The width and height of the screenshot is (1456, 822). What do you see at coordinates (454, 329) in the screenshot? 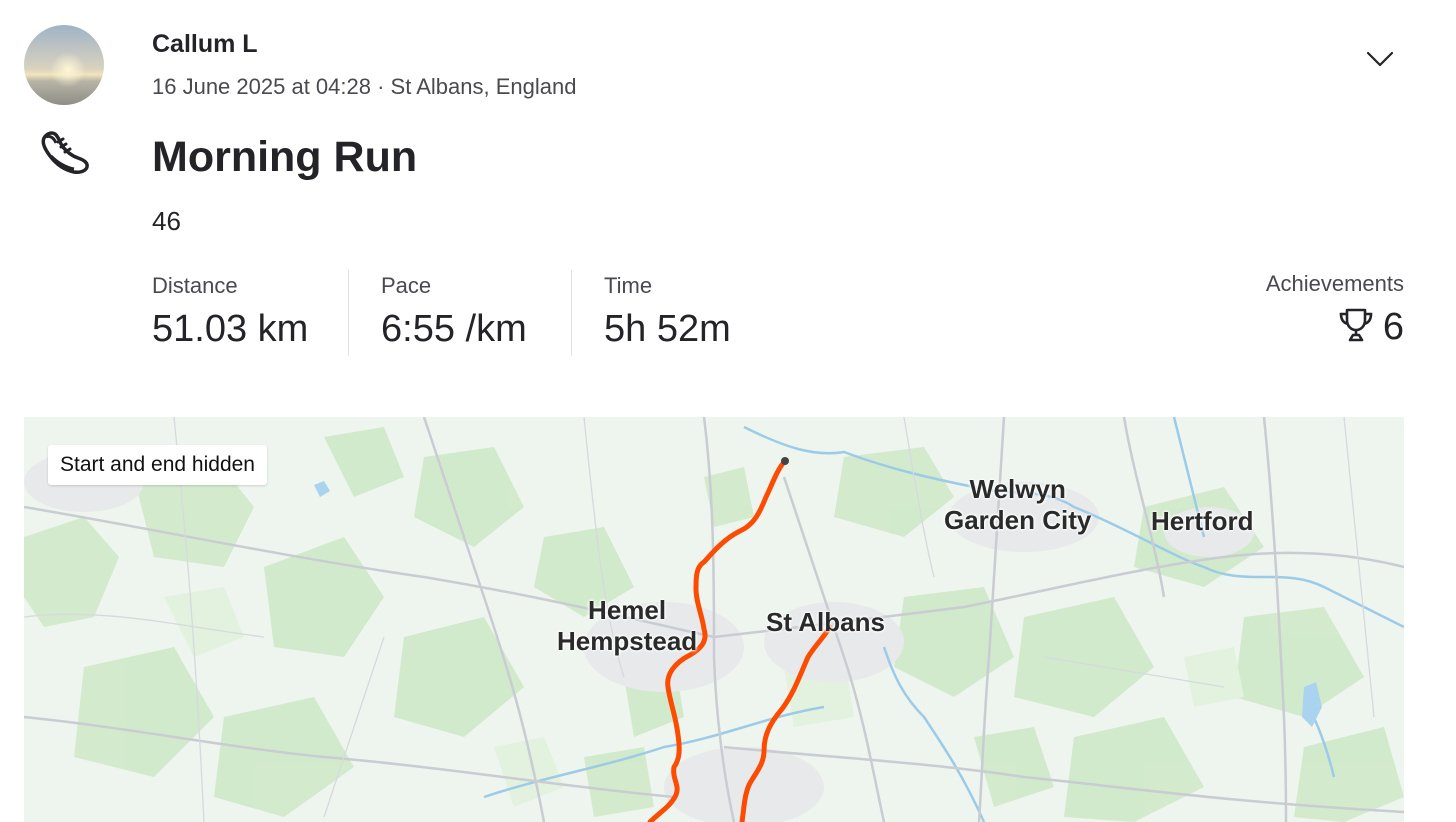
I see `stat-value: 6:55 /km` at bounding box center [454, 329].